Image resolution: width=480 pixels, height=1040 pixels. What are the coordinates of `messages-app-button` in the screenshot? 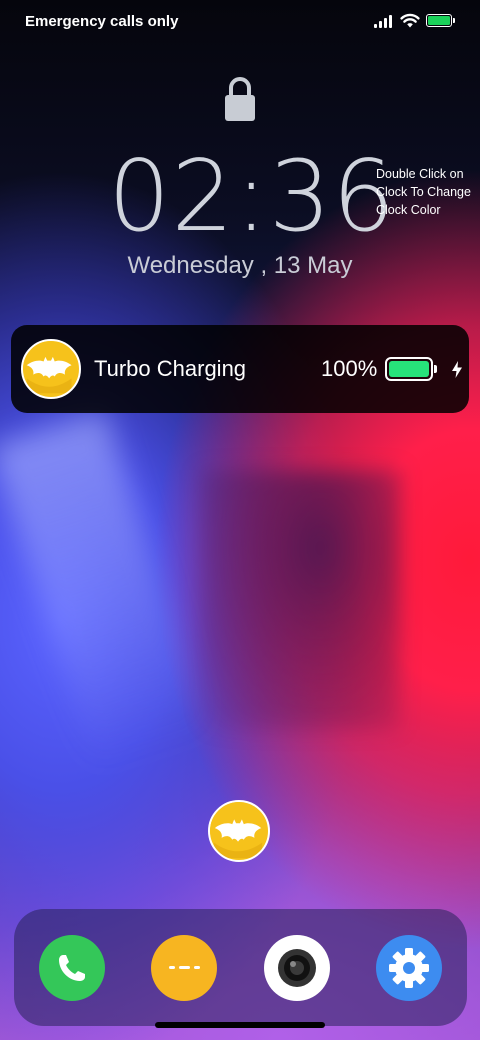 It's located at (184, 968).